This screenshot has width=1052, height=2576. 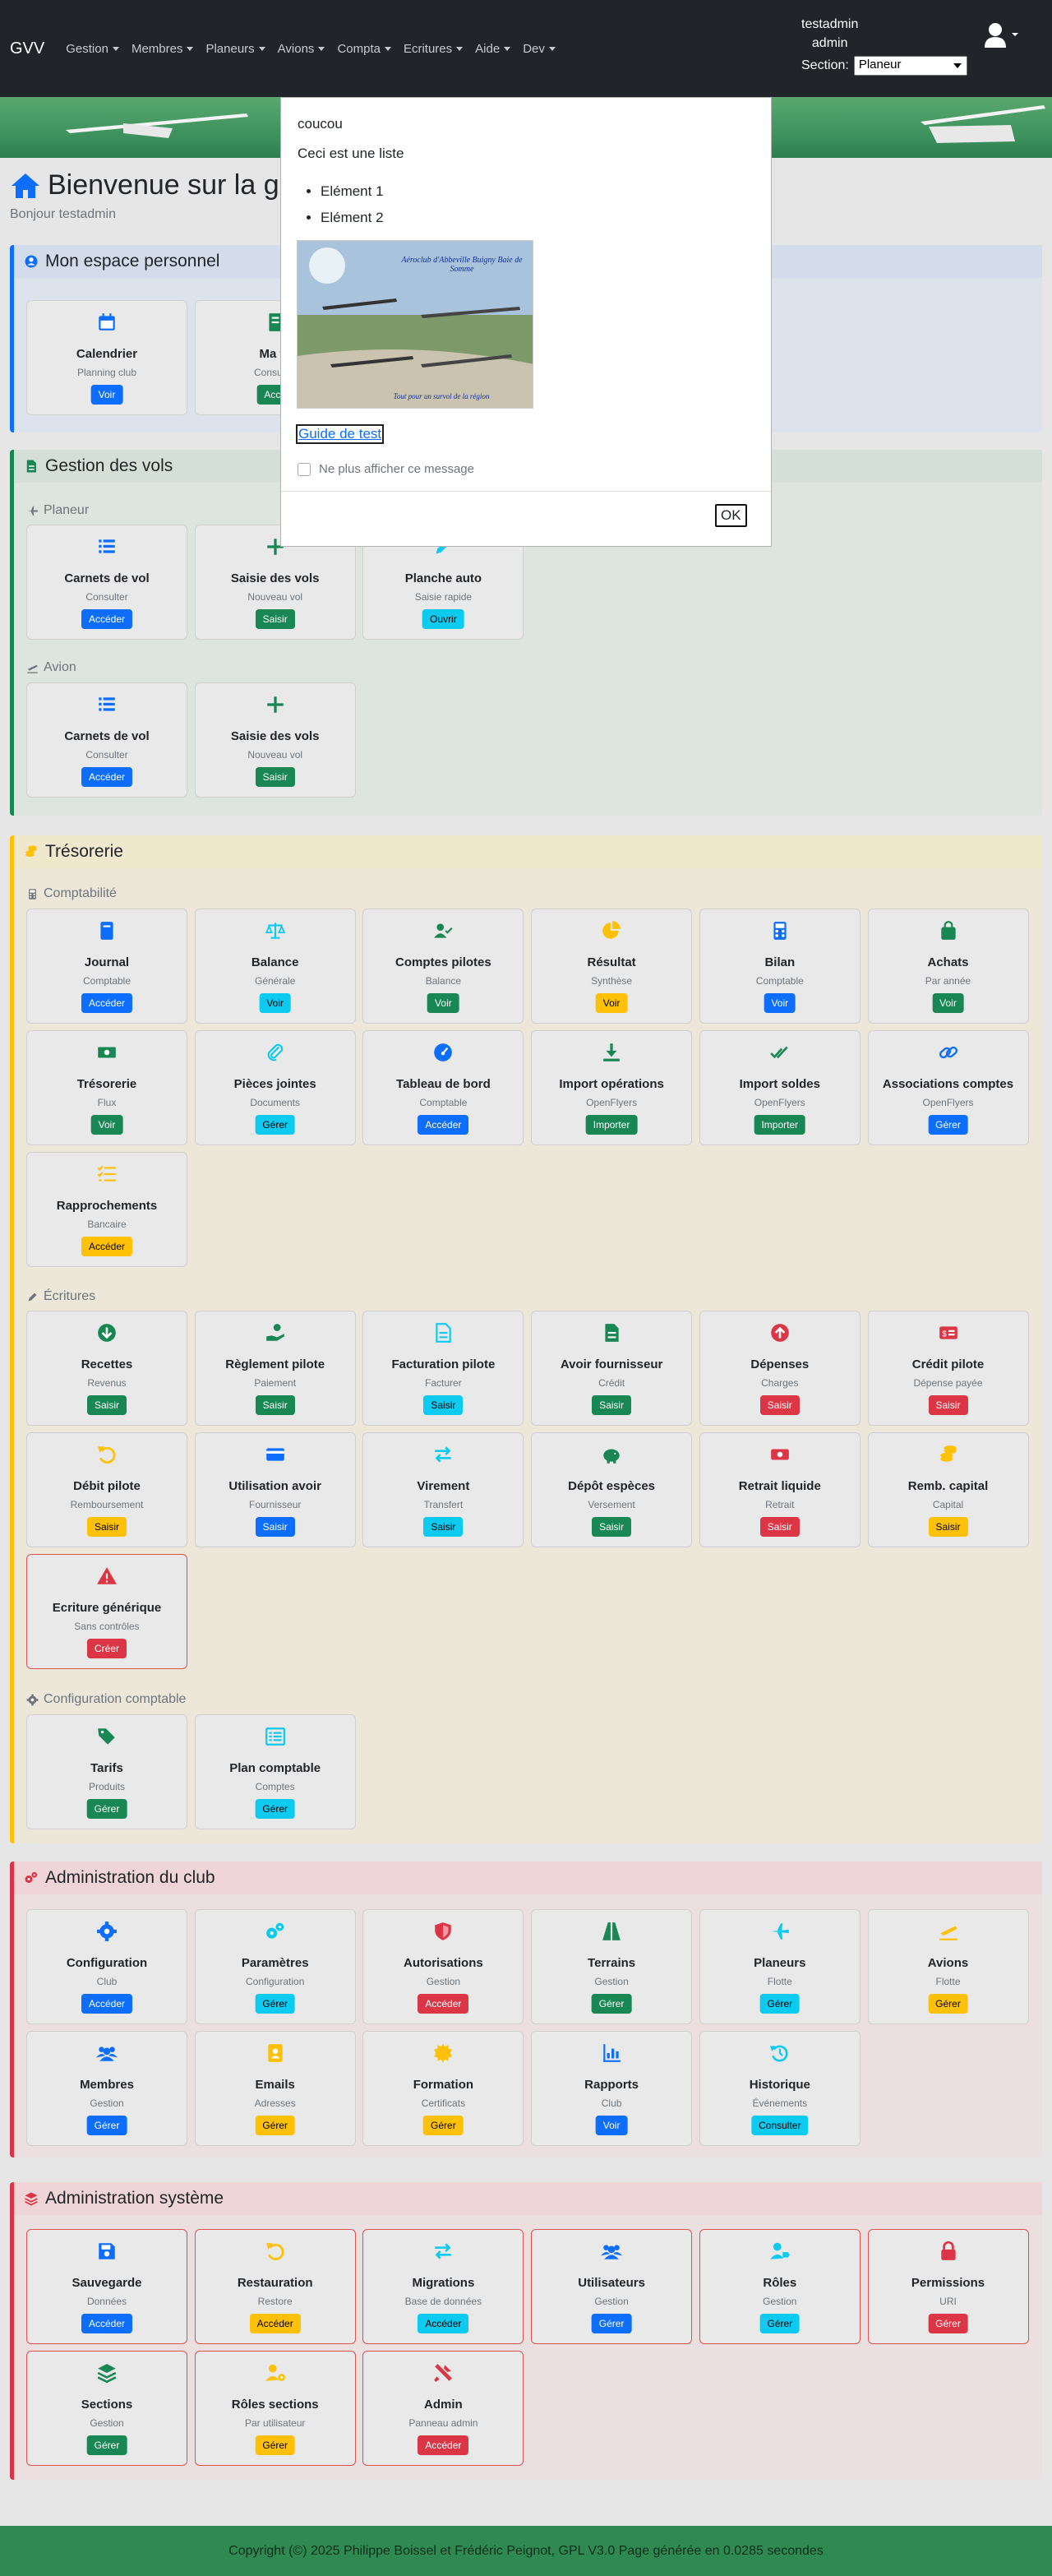 What do you see at coordinates (386, 469) in the screenshot?
I see `dont-show-checkbox: Ne plus afficher ce message` at bounding box center [386, 469].